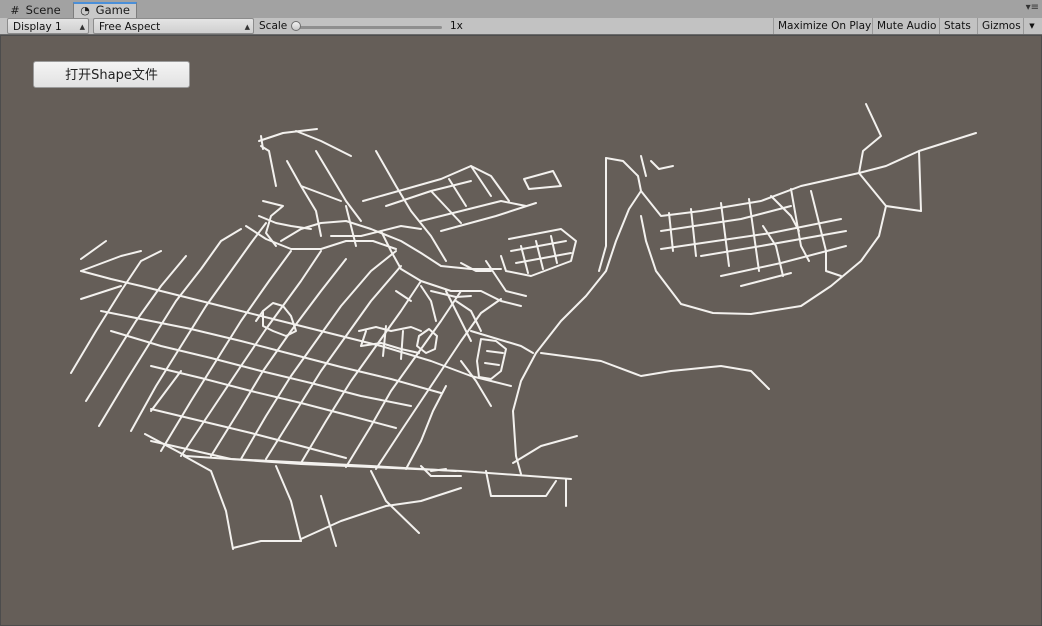  I want to click on tab-scene: # Scene, so click(37, 10).